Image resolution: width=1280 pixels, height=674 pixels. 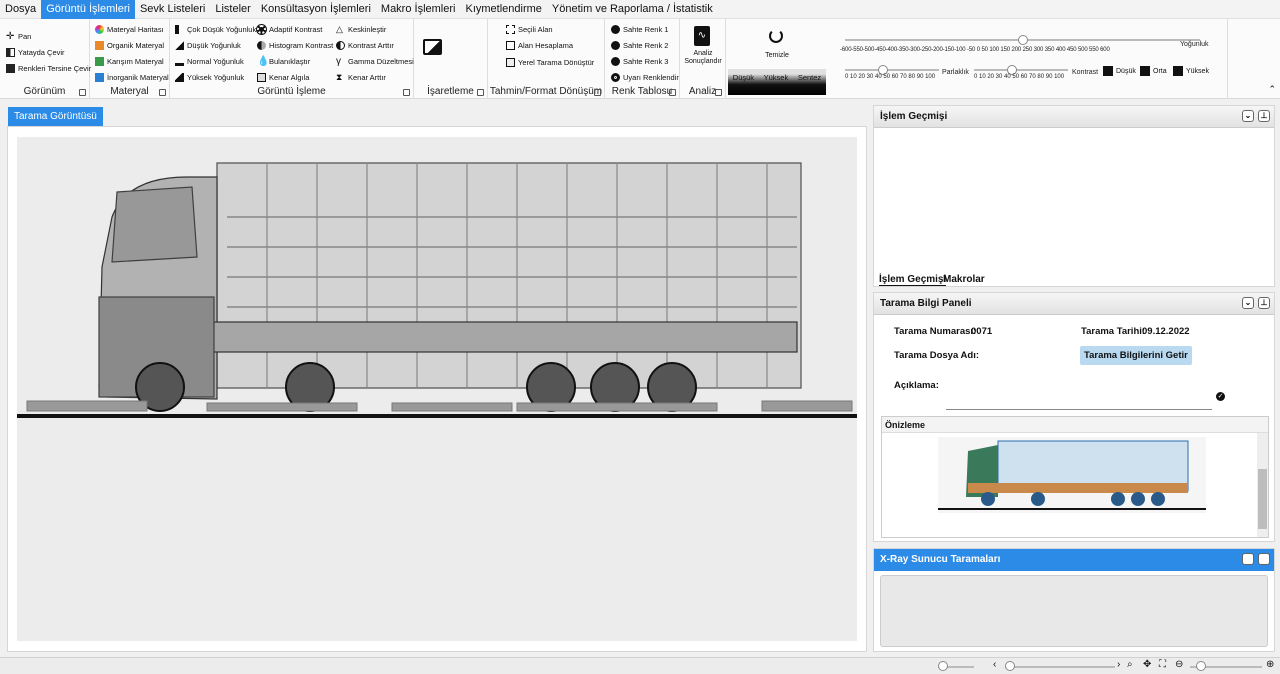 What do you see at coordinates (283, 62) in the screenshot?
I see `blur-button: 💧 Bulanıklaştır` at bounding box center [283, 62].